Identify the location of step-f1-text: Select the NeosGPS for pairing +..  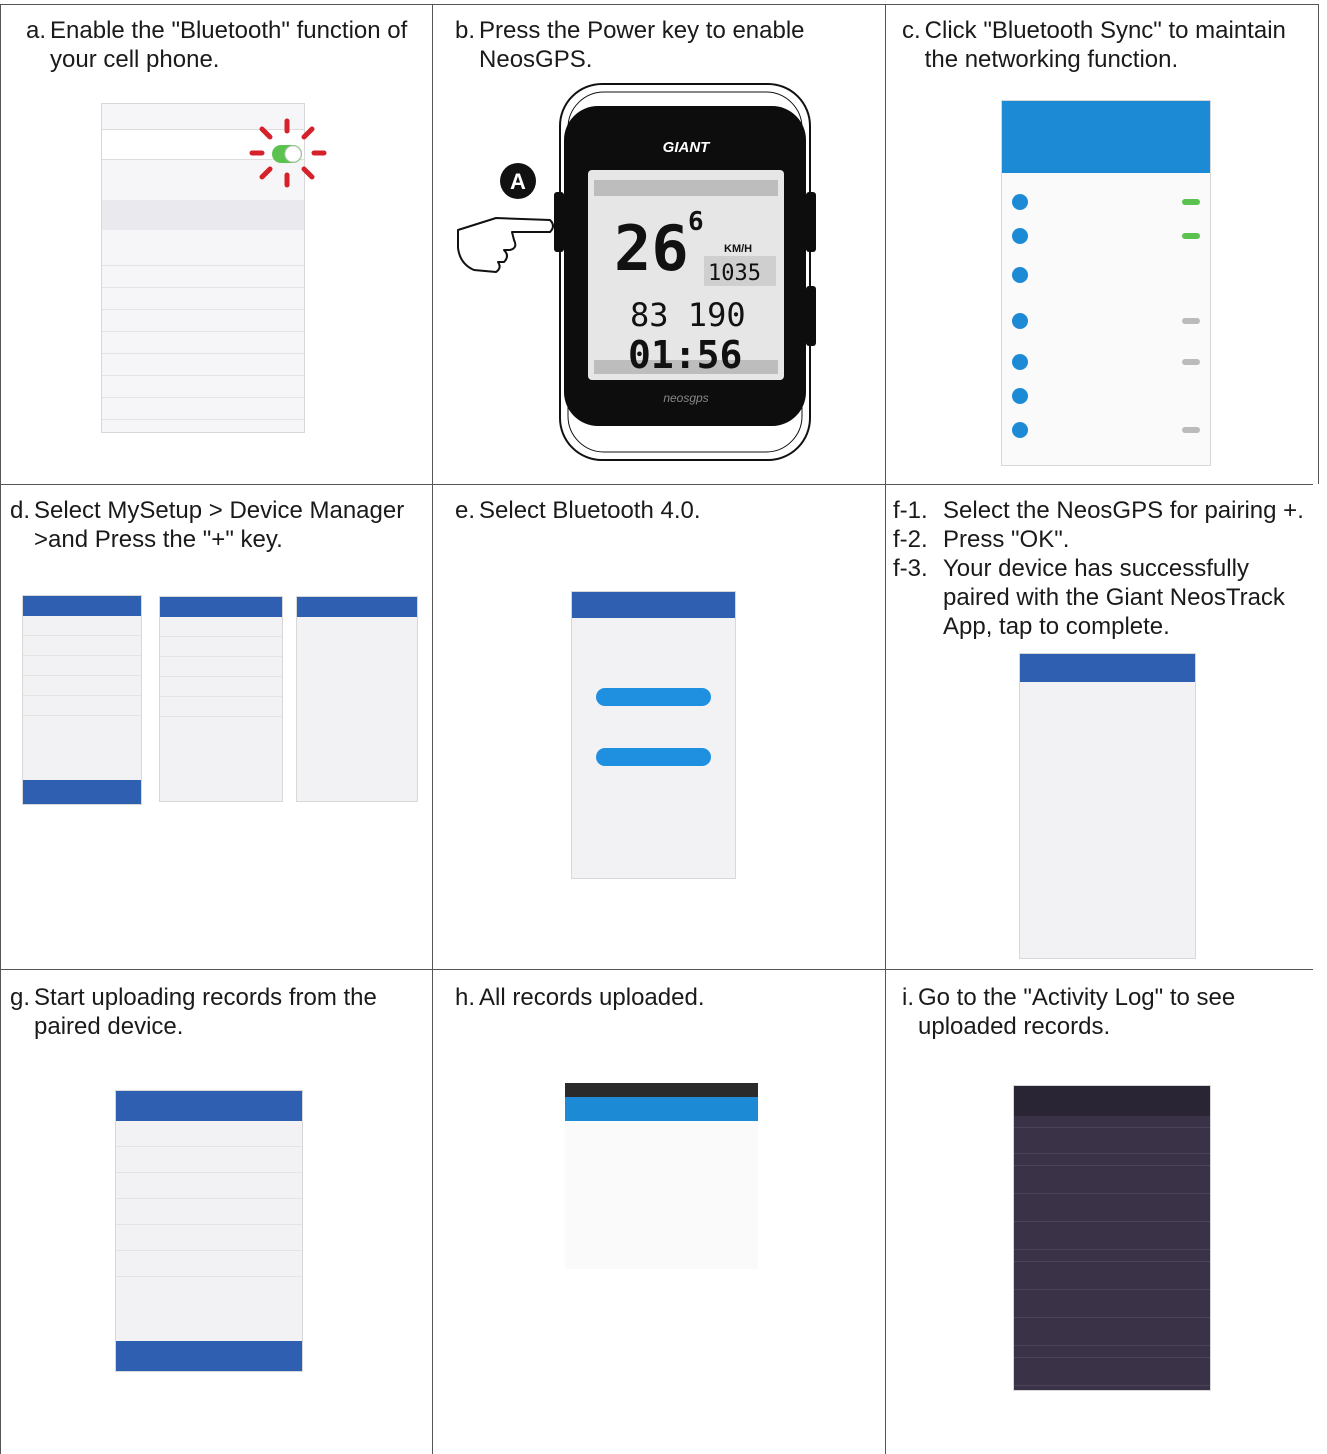
(1123, 510).